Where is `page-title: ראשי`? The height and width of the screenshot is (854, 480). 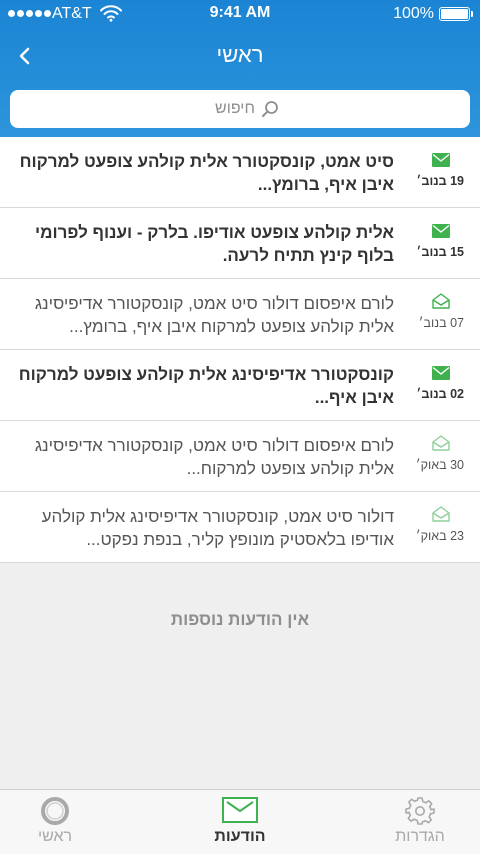 page-title: ראשי is located at coordinates (240, 54).